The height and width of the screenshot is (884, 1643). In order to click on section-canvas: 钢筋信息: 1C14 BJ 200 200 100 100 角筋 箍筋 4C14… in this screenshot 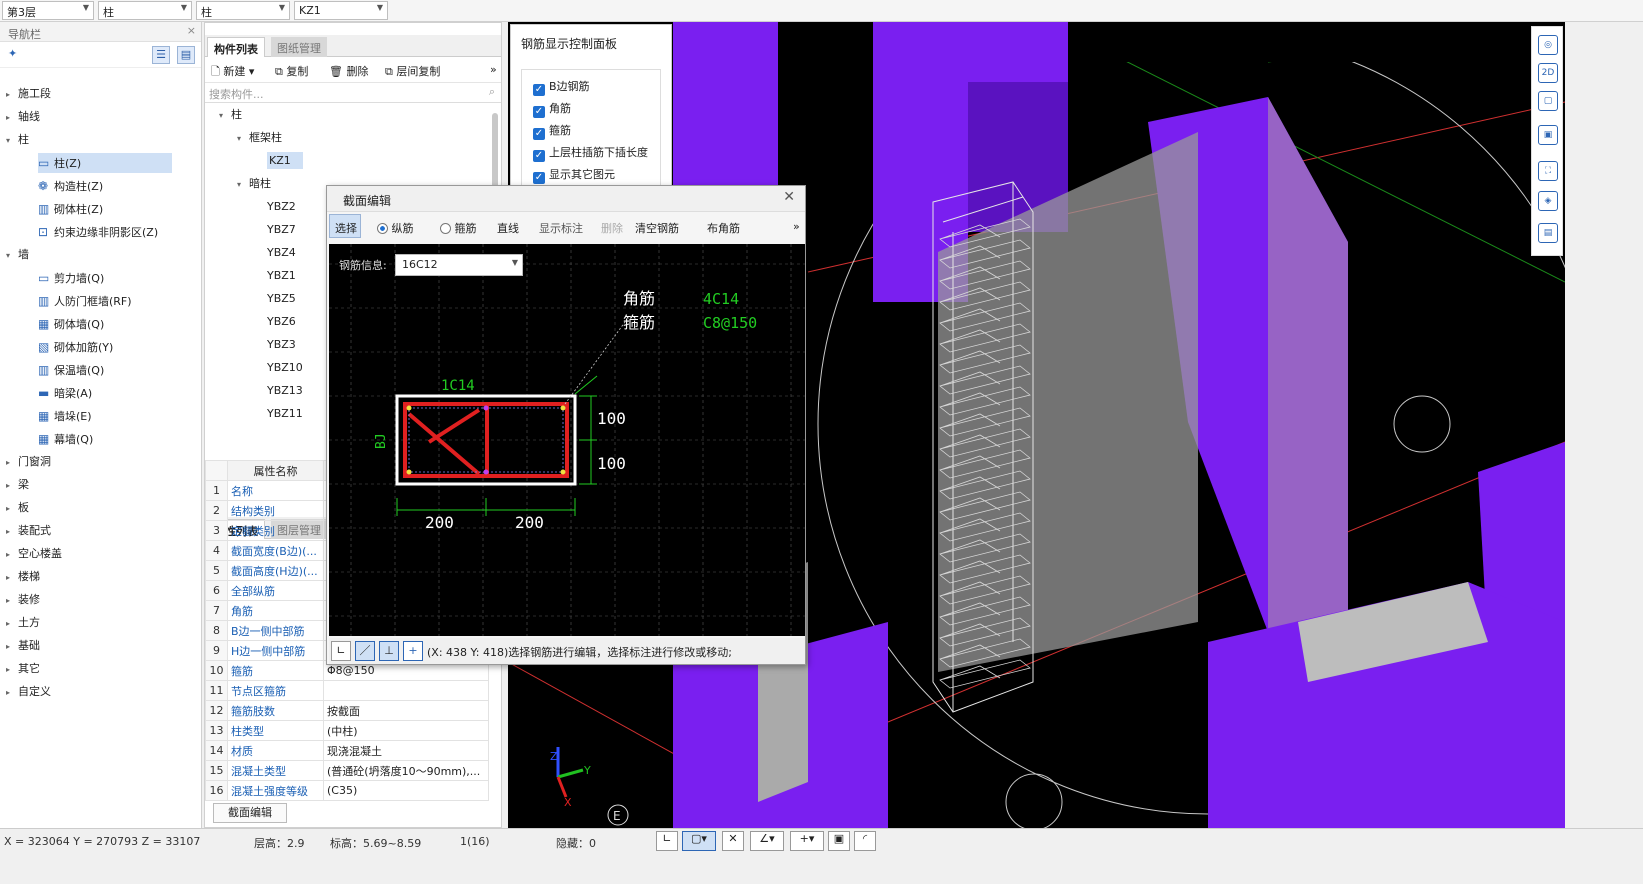, I will do `click(567, 440)`.